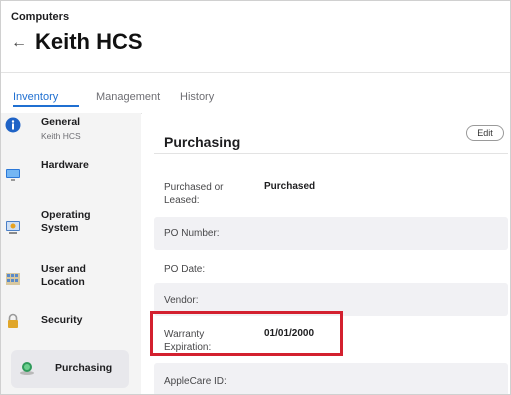 The image size is (511, 395). What do you see at coordinates (194, 187) in the screenshot?
I see `field-label: Purchased or` at bounding box center [194, 187].